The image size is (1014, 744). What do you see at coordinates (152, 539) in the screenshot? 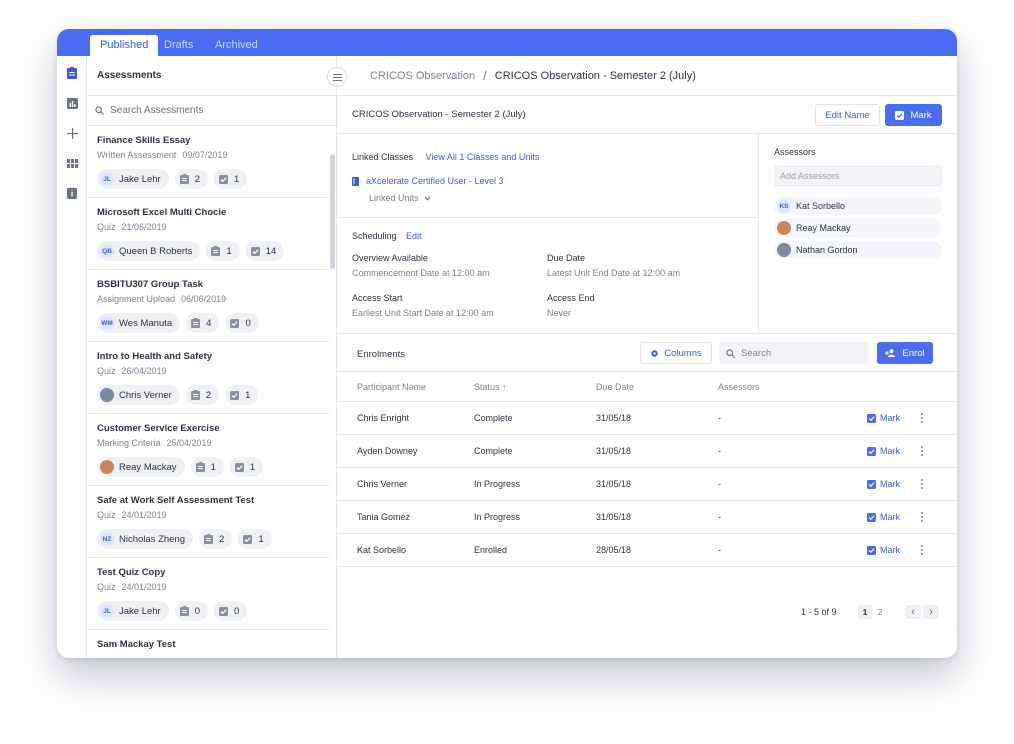
I see `assignee-name: Nicholas Zheng` at bounding box center [152, 539].